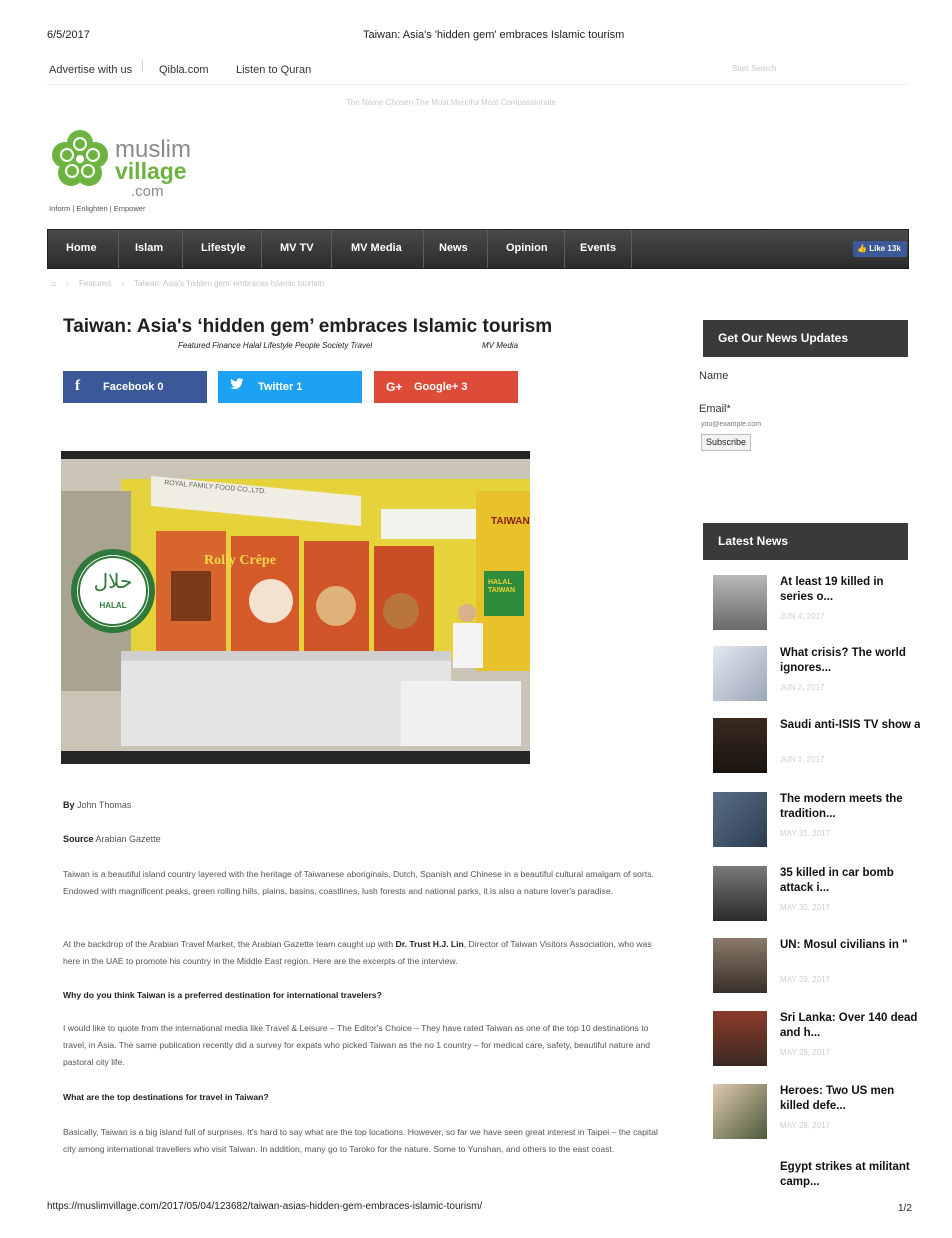 This screenshot has height=1238, width=952. I want to click on halal-logo-latin: HALAL, so click(113, 605).